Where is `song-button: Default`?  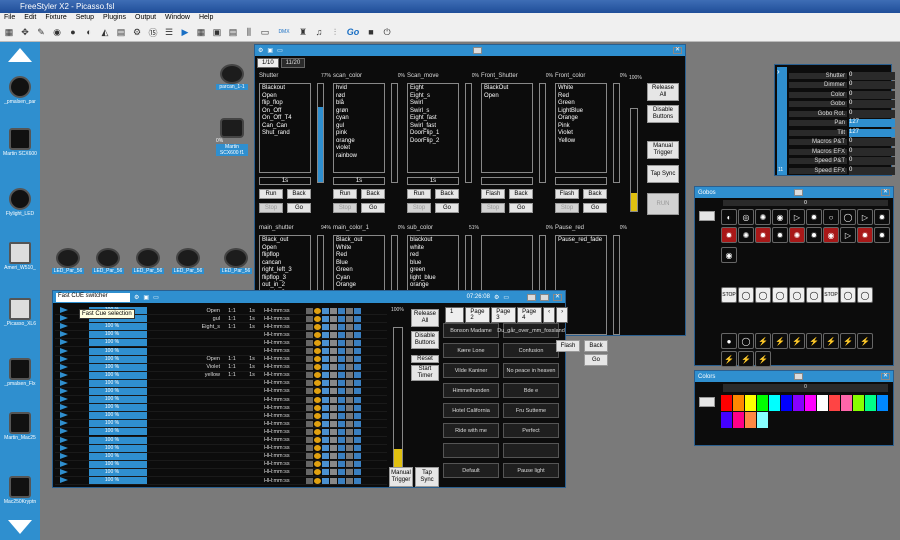
song-button: Default is located at coordinates (471, 470).